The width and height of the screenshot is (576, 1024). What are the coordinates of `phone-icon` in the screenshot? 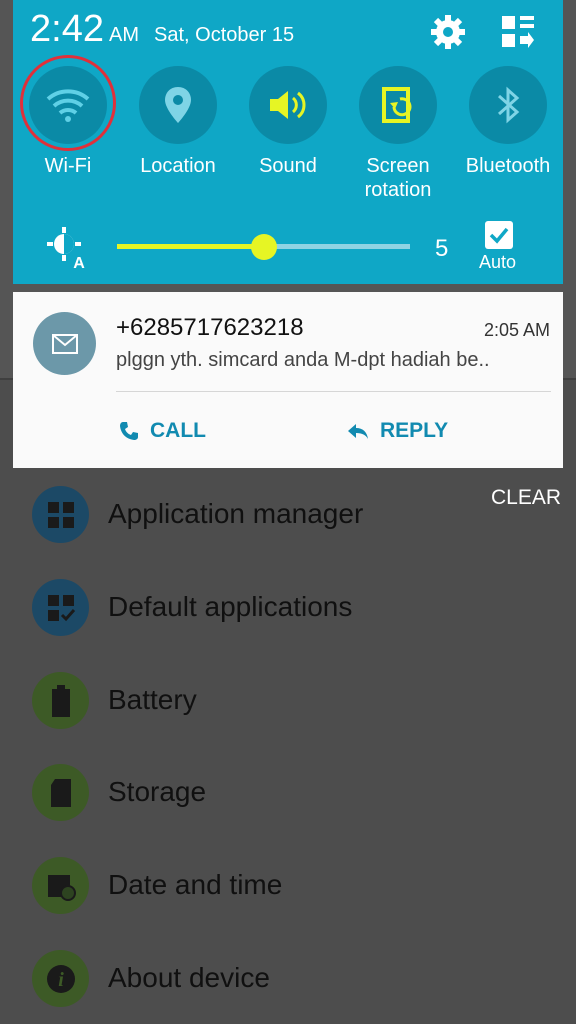 It's located at (129, 431).